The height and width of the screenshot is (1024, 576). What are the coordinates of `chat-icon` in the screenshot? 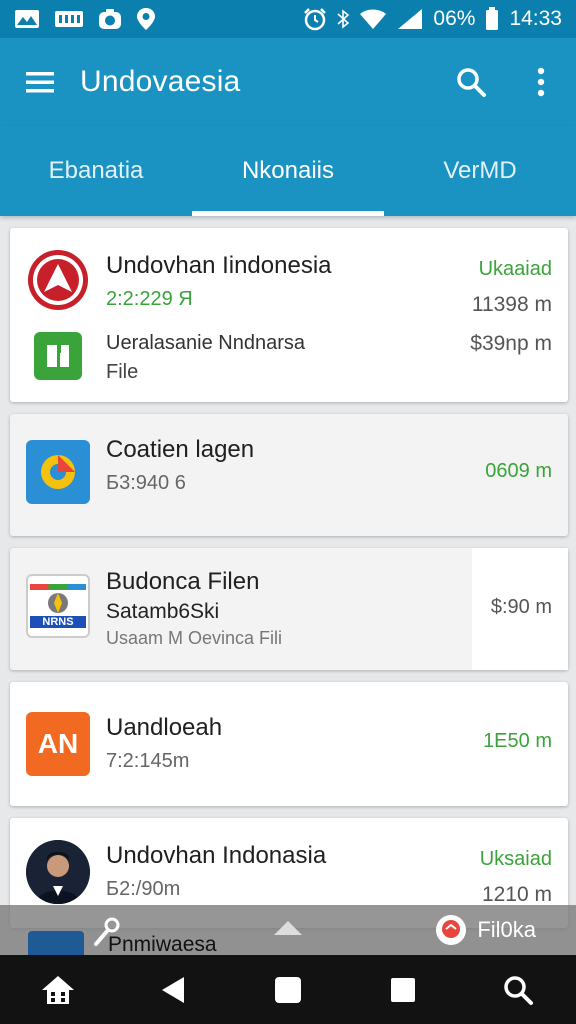 It's located at (451, 930).